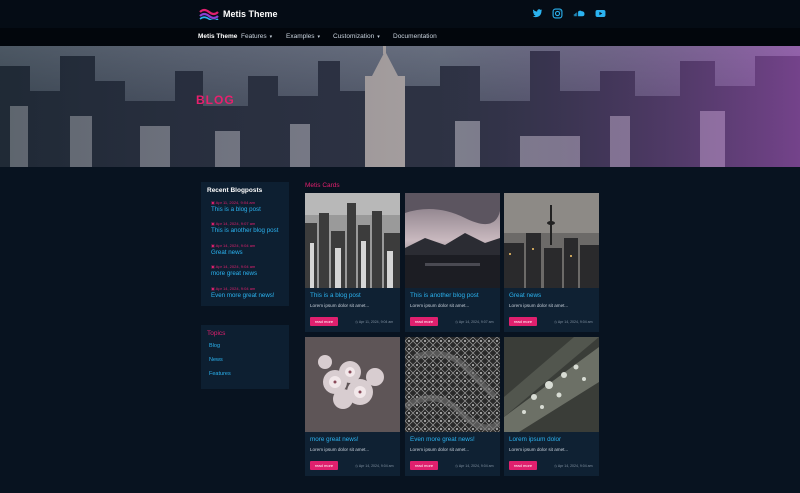 This screenshot has width=800, height=493. What do you see at coordinates (236, 209) in the screenshot?
I see `post-link: This is a blog post` at bounding box center [236, 209].